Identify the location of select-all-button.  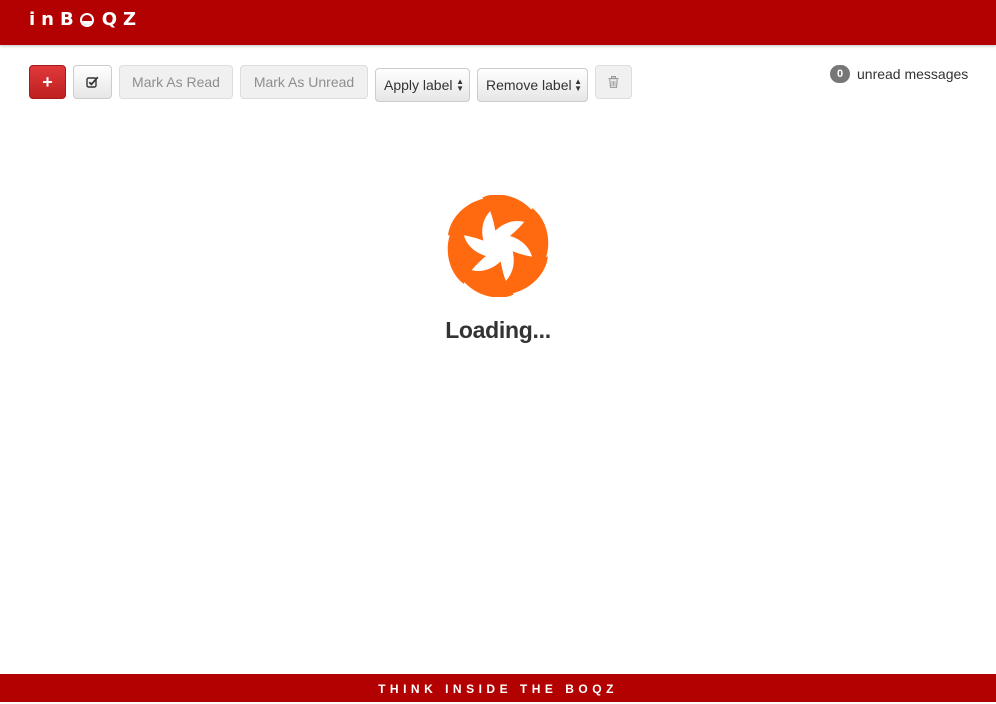
(92, 82).